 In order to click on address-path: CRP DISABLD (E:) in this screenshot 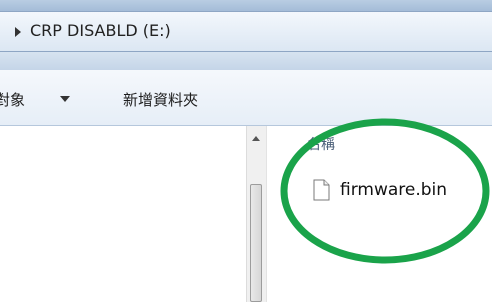, I will do `click(100, 30)`.